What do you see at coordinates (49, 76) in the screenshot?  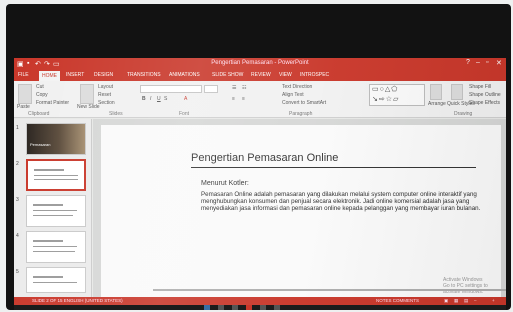 I see `tab-home: HOME` at bounding box center [49, 76].